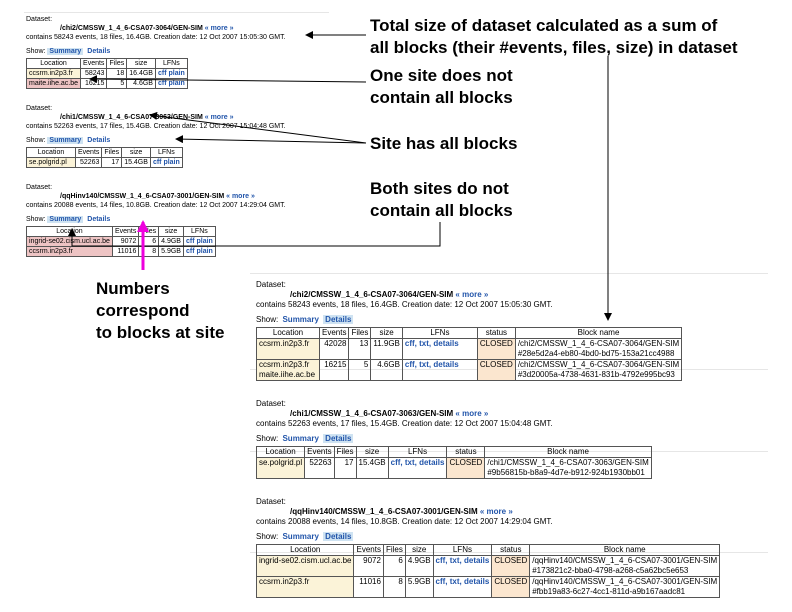  I want to click on arrow-one-site, so click(228, 79).